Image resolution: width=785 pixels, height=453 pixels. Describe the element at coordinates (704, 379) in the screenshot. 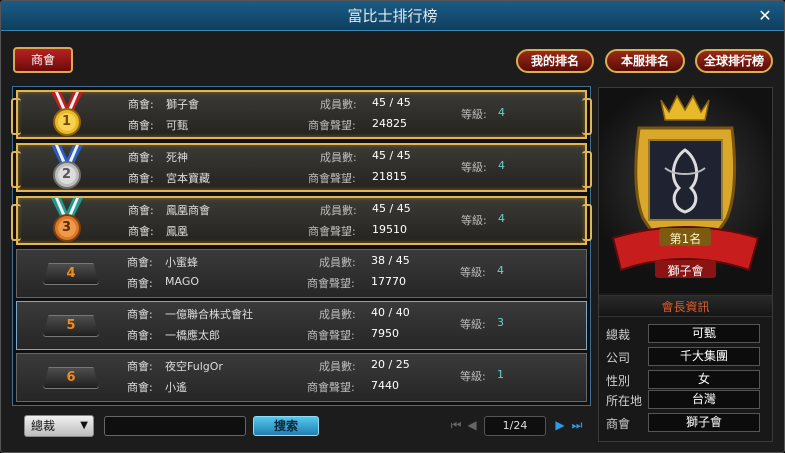

I see `field-value-gender: 女` at that location.